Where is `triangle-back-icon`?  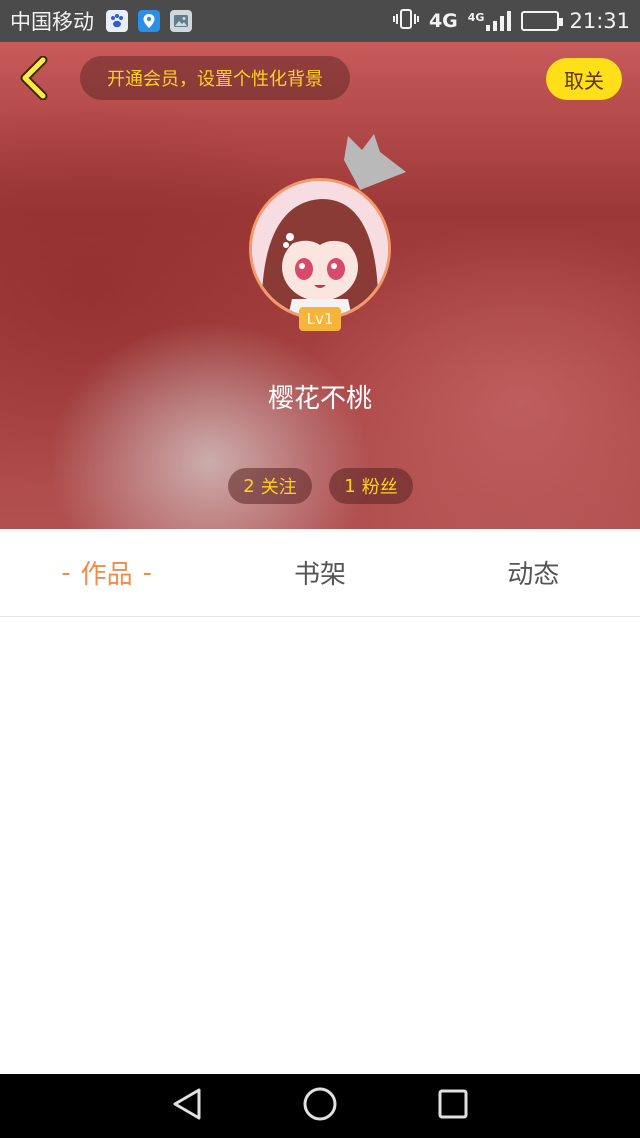 triangle-back-icon is located at coordinates (187, 1106).